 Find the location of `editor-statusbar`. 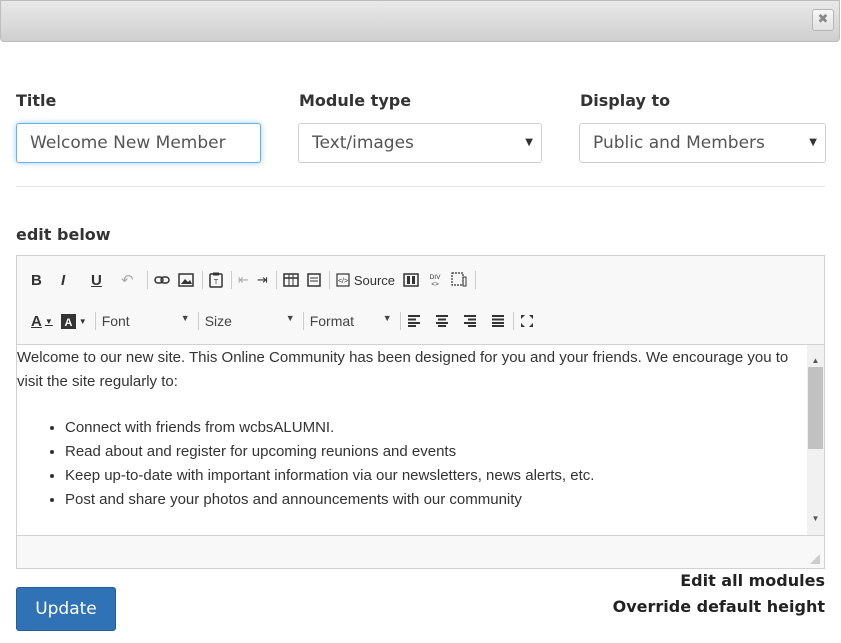

editor-statusbar is located at coordinates (420, 551).